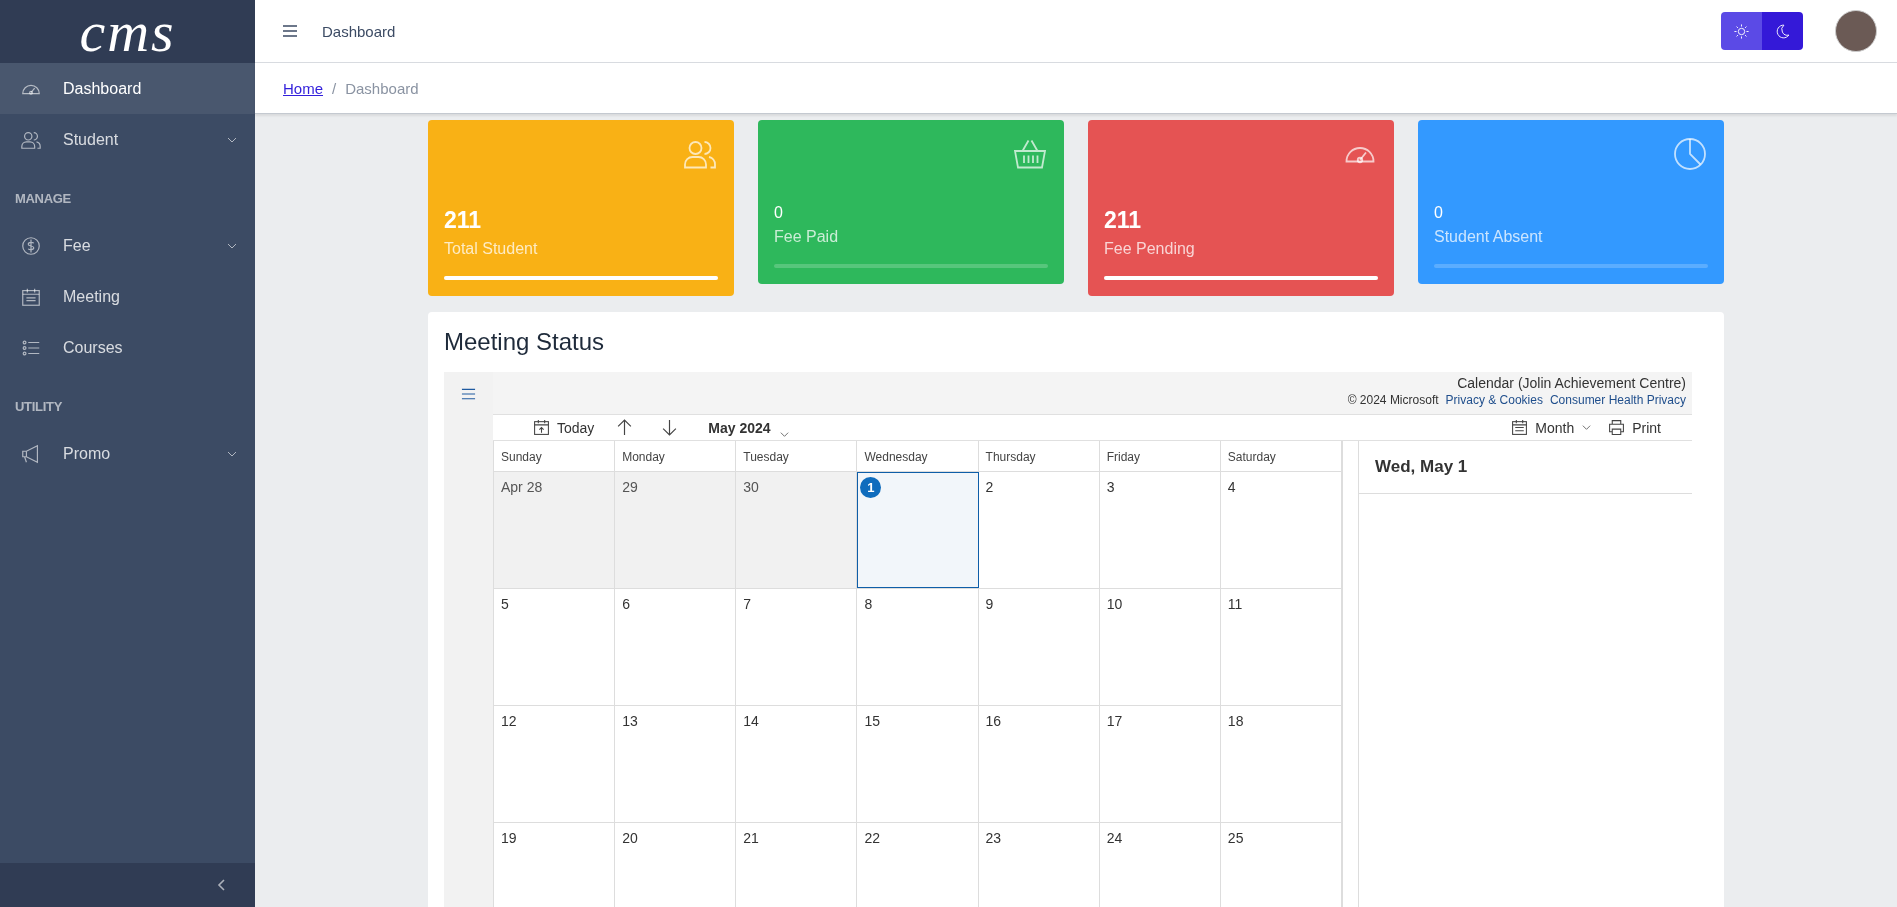  I want to click on day-number: 4, so click(1231, 487).